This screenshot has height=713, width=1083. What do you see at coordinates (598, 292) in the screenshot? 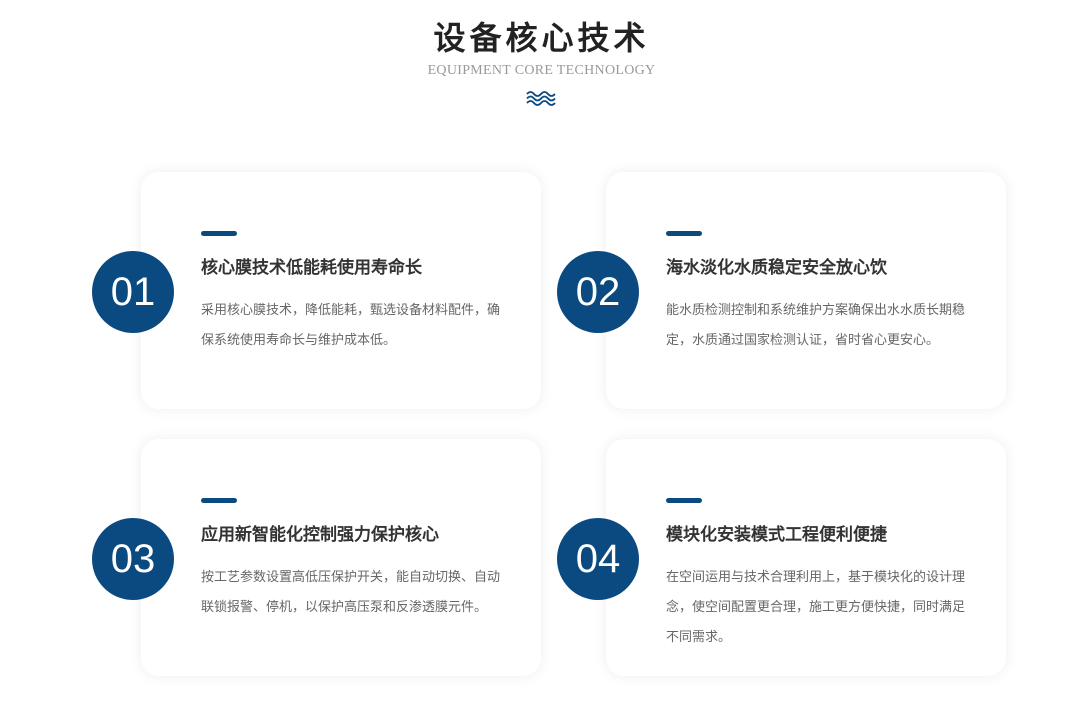
I see `feature-number-badge: 02` at bounding box center [598, 292].